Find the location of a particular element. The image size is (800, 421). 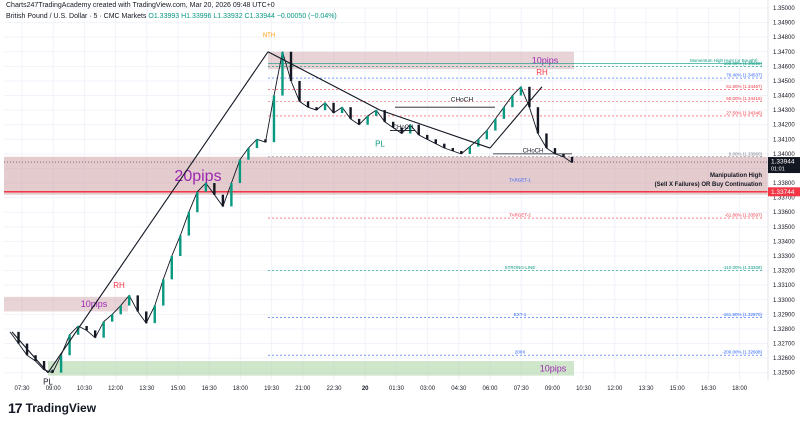

level-label: 100.00% (1.34628) is located at coordinates (743, 63).